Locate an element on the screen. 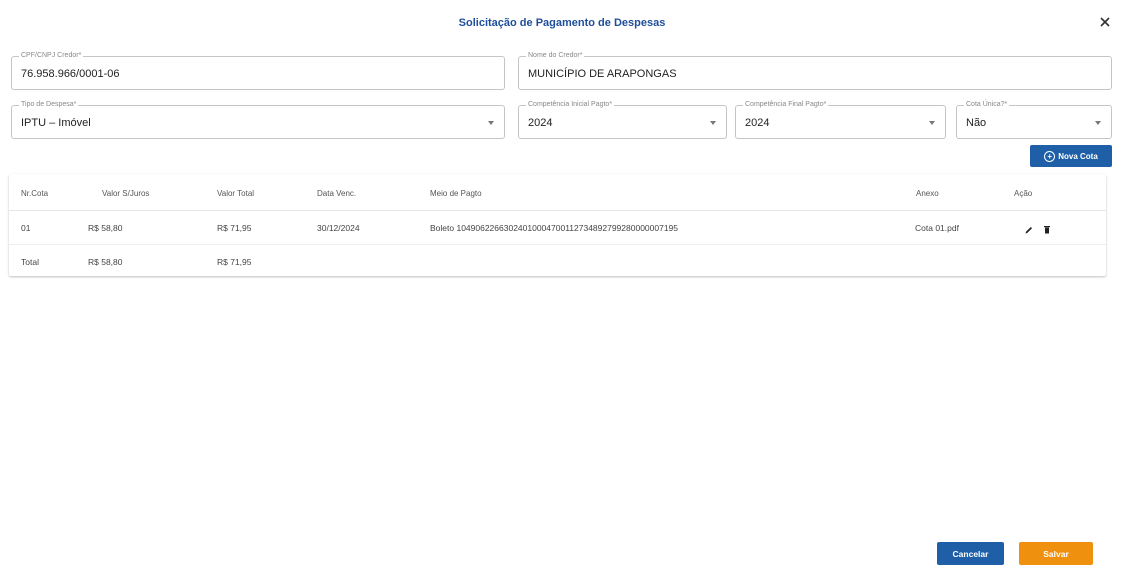  competencia-inicial-select: Competência Inicial Pagto* 2024 is located at coordinates (622, 119).